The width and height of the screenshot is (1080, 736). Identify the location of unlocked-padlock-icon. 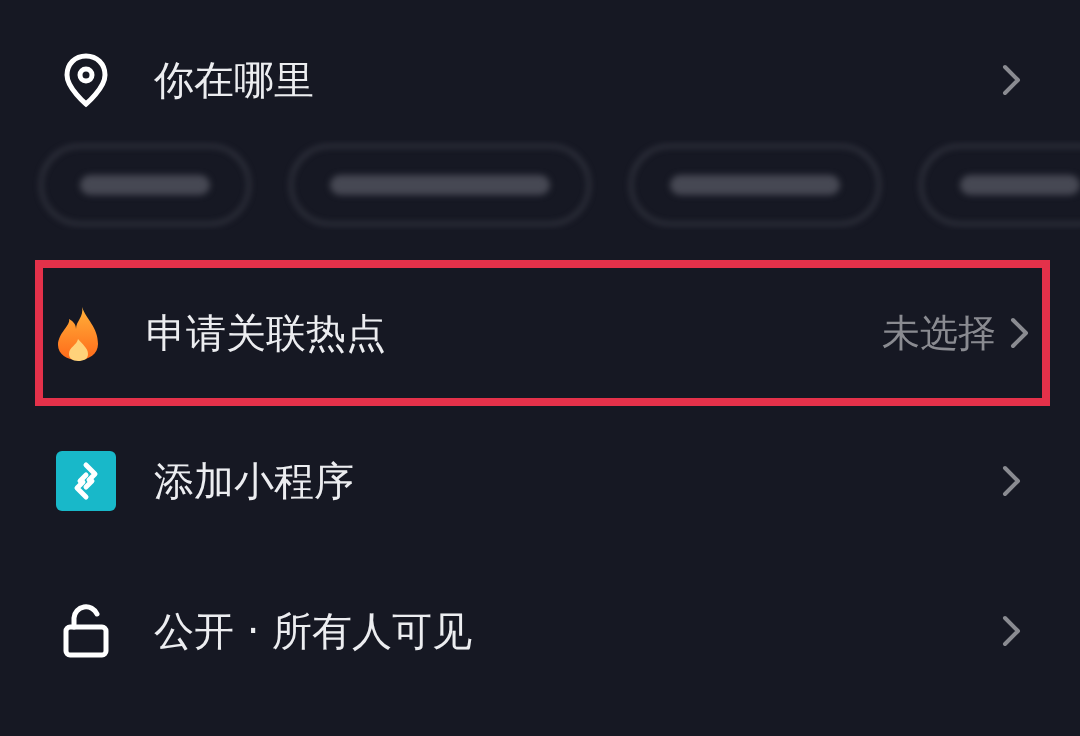
(86, 631).